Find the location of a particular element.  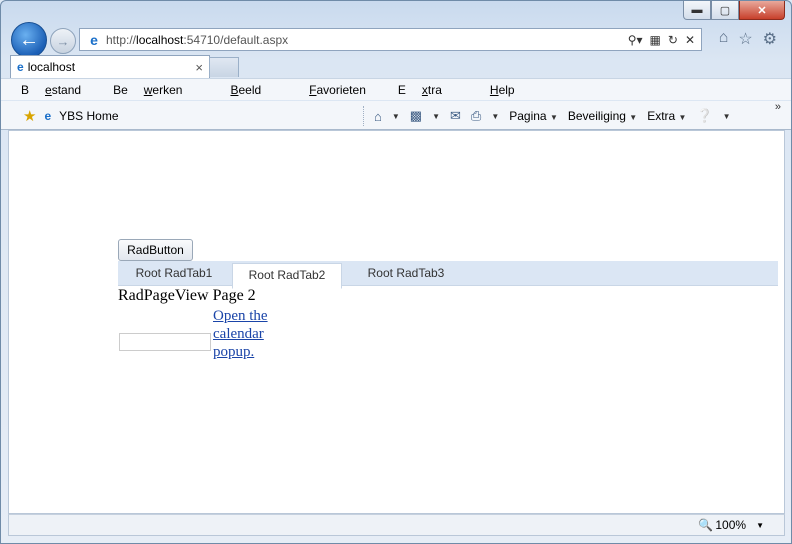

close-tab-icon: × is located at coordinates (199, 67).